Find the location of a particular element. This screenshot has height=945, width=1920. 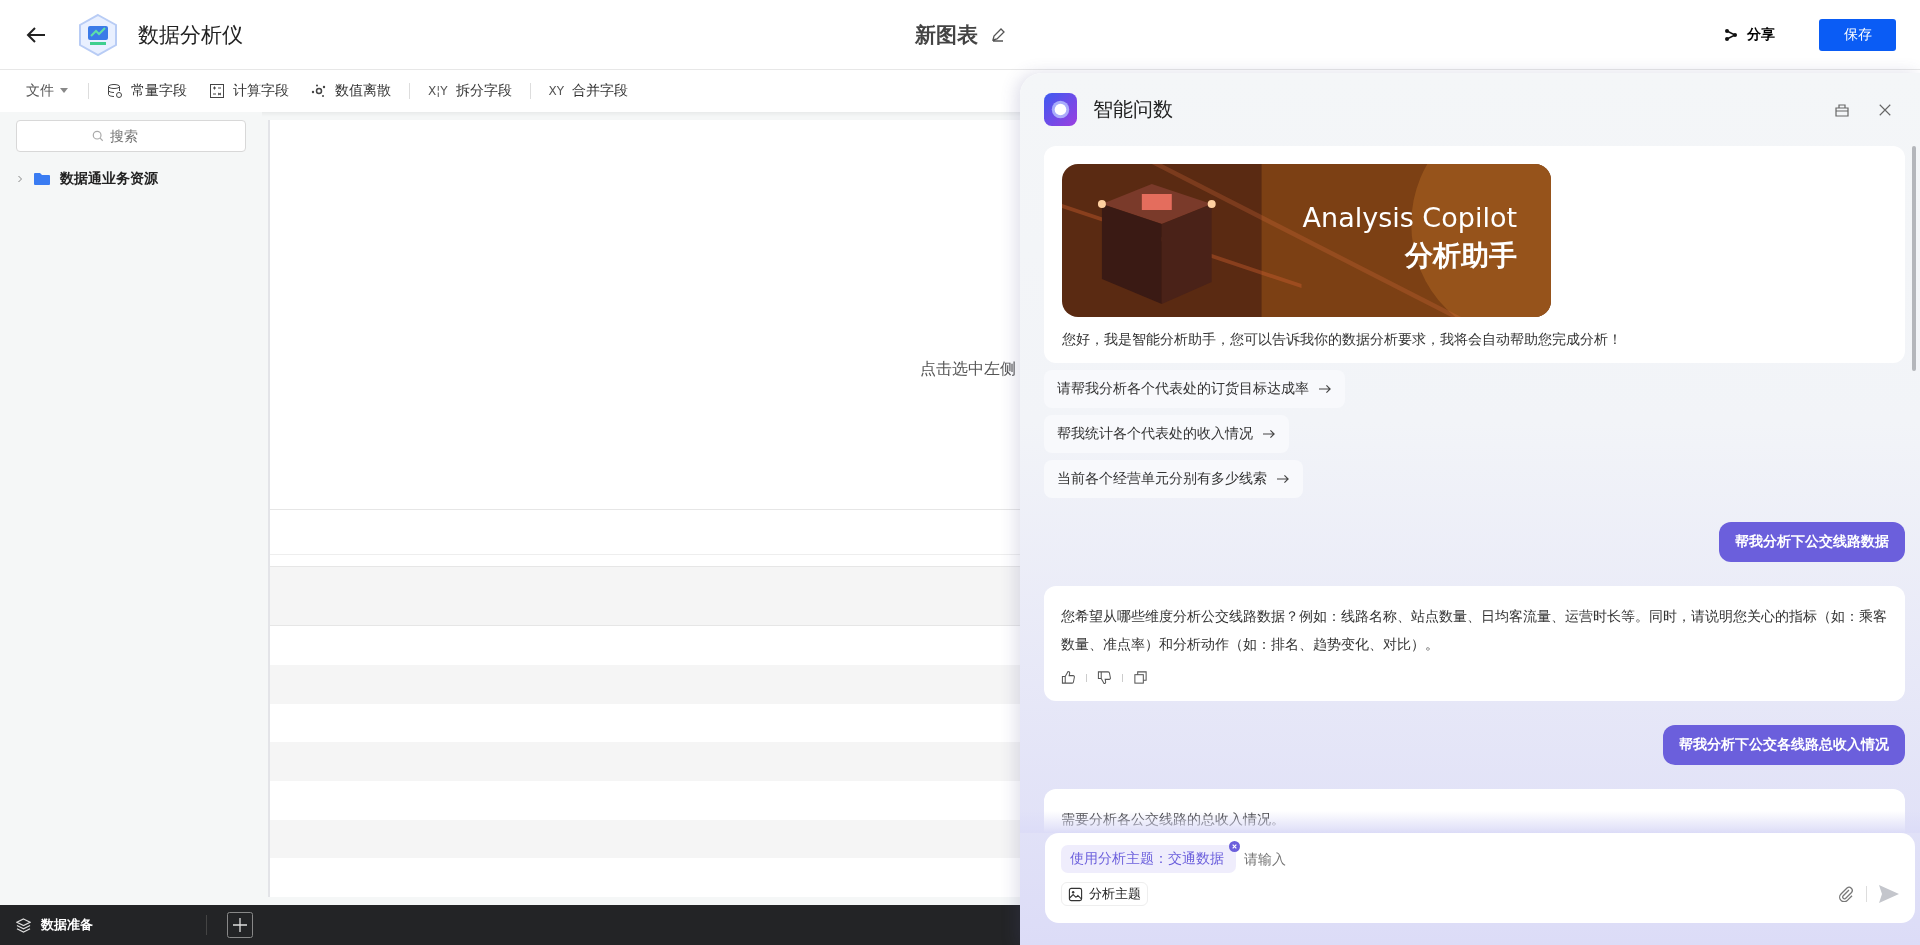

database-icon is located at coordinates (115, 91).